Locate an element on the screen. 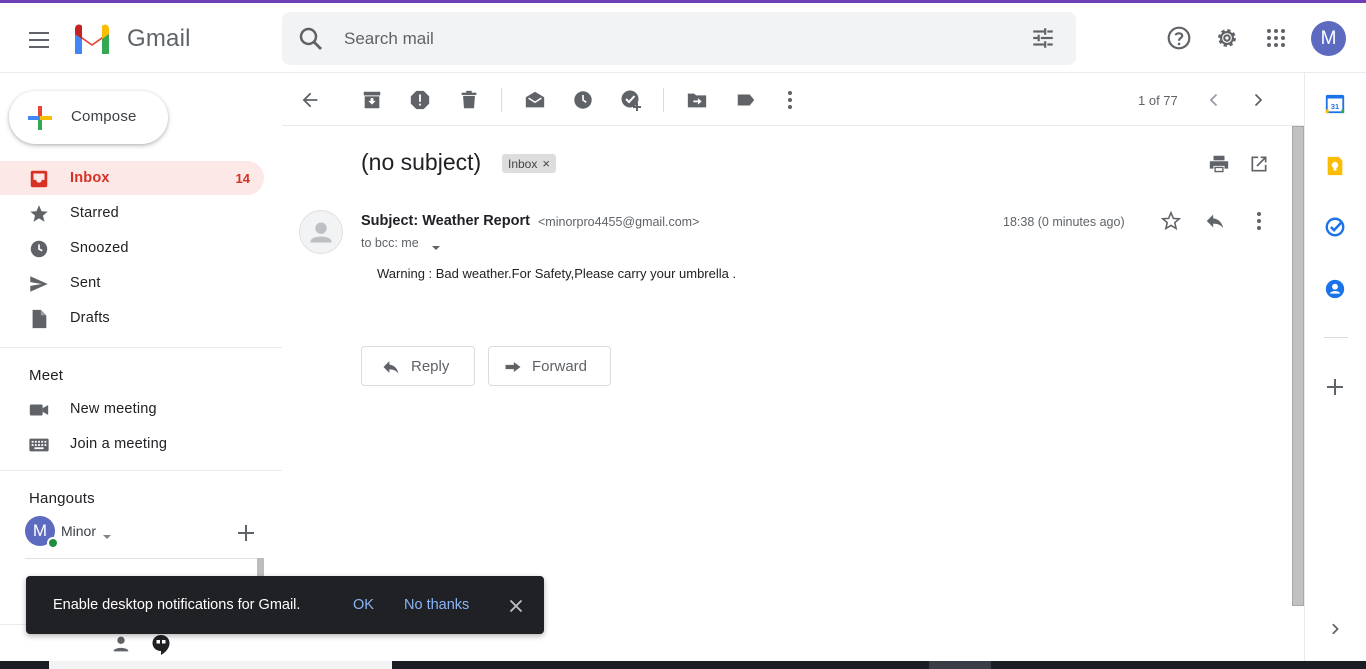 This screenshot has height=669, width=1366. hangouts-title: Hangouts is located at coordinates (62, 498).